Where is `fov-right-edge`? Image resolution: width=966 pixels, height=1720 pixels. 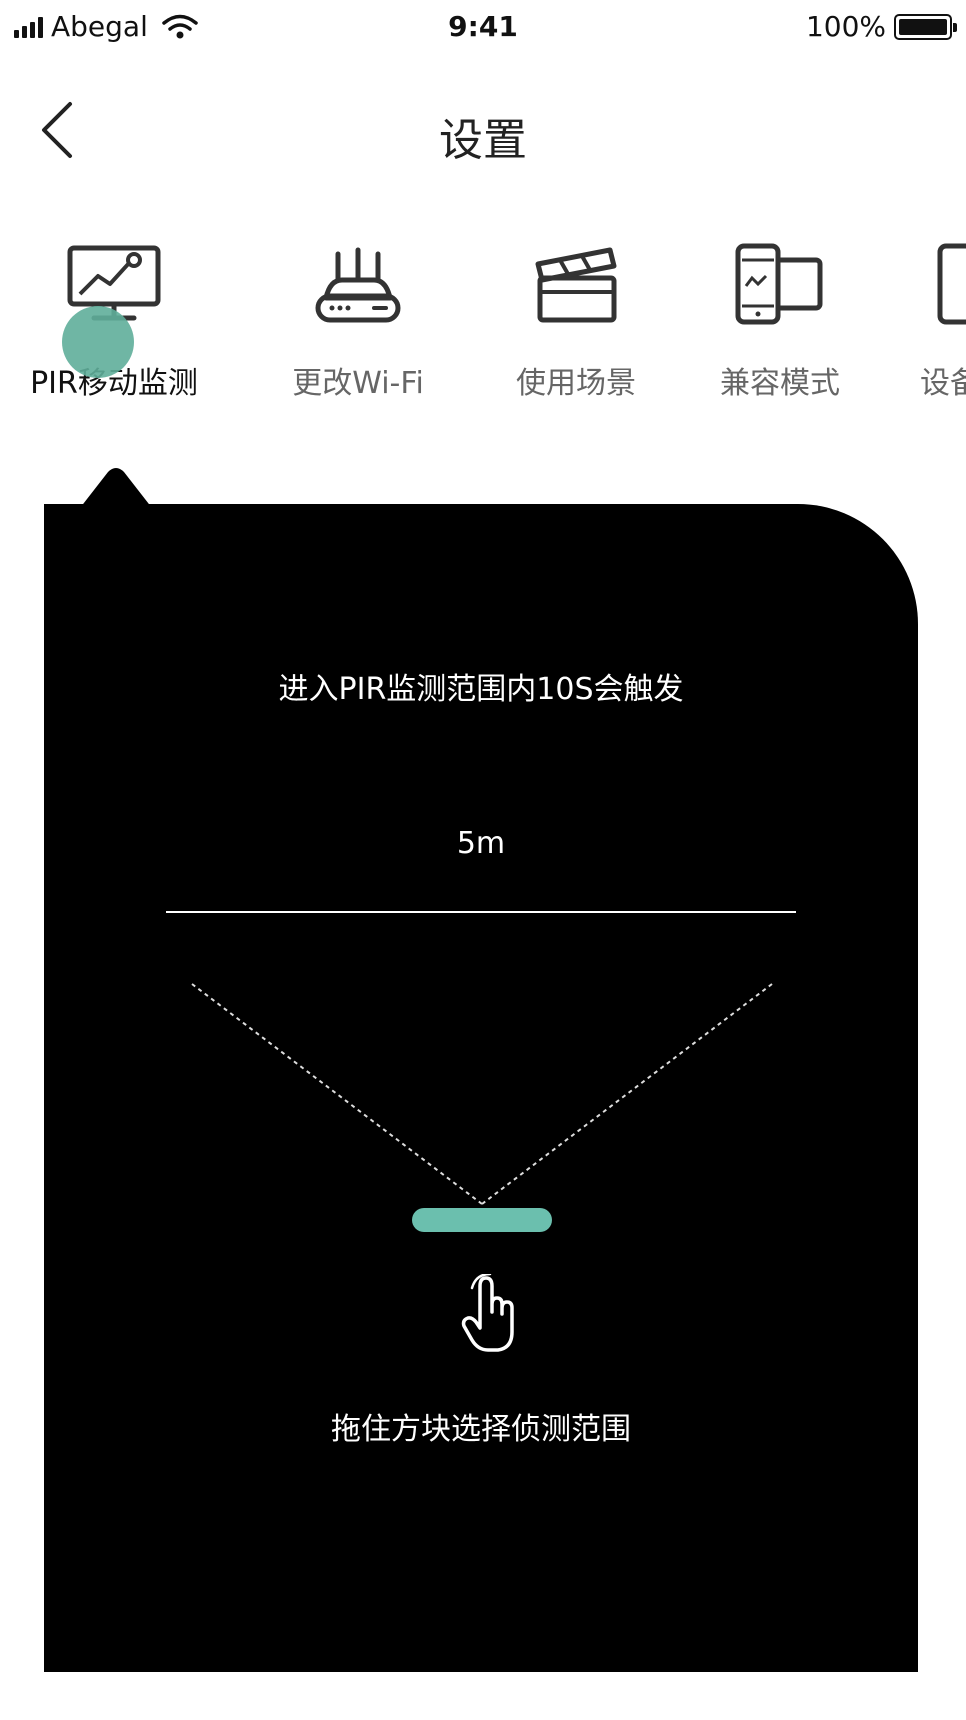
fov-right-edge is located at coordinates (627, 1094).